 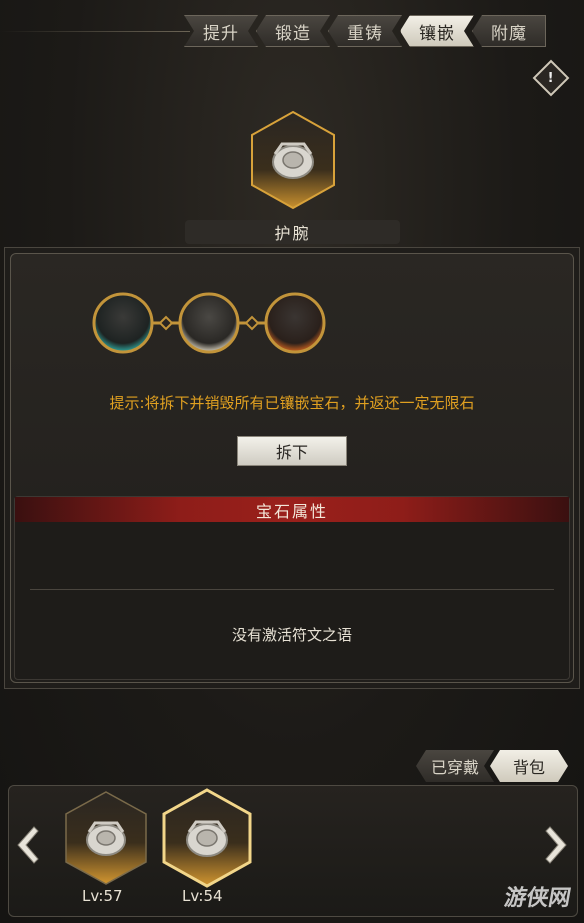 I want to click on chevron-right-icon, so click(x=558, y=845).